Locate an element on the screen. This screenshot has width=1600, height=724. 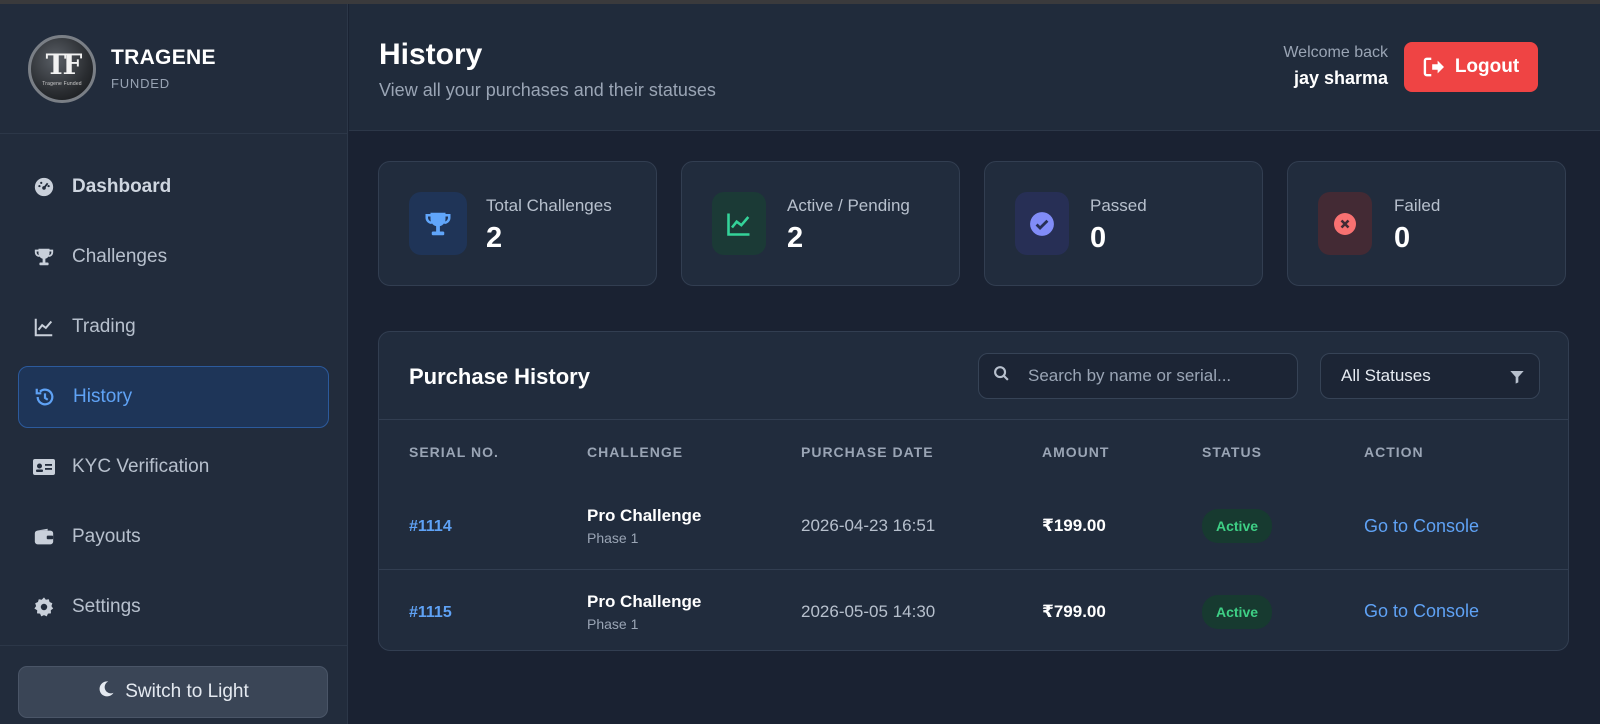
status-filter-select: All Statuses is located at coordinates (1430, 376).